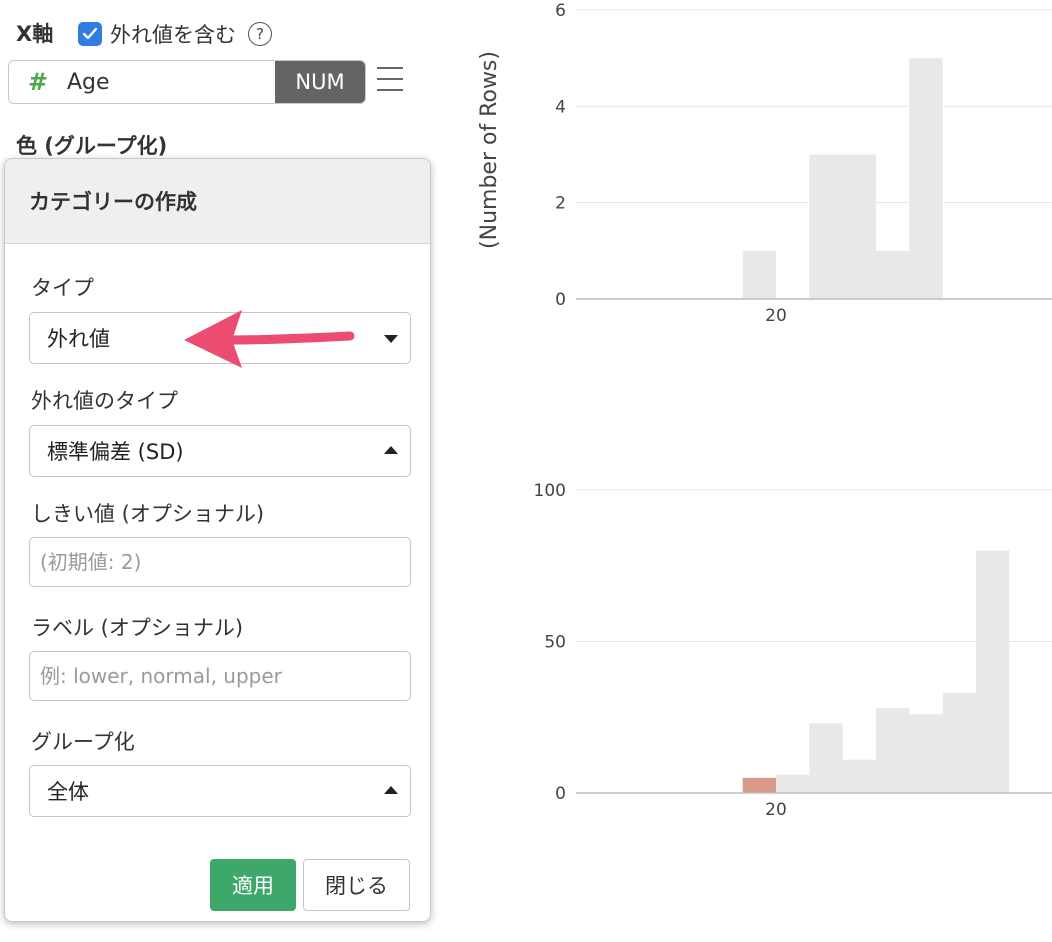  I want to click on grouping-select-value: 全体, so click(68, 792).